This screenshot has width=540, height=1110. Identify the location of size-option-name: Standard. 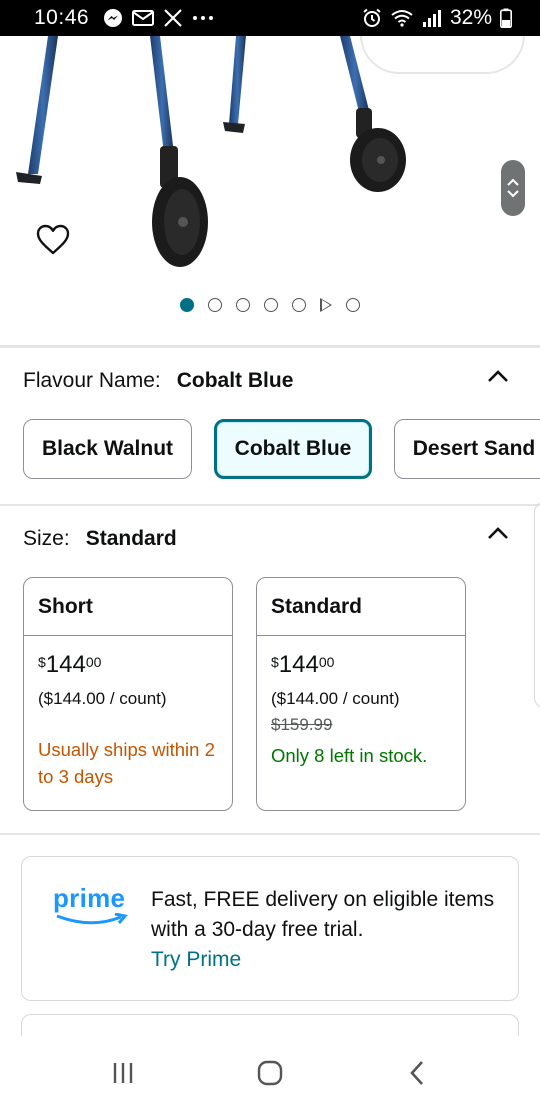
(361, 607).